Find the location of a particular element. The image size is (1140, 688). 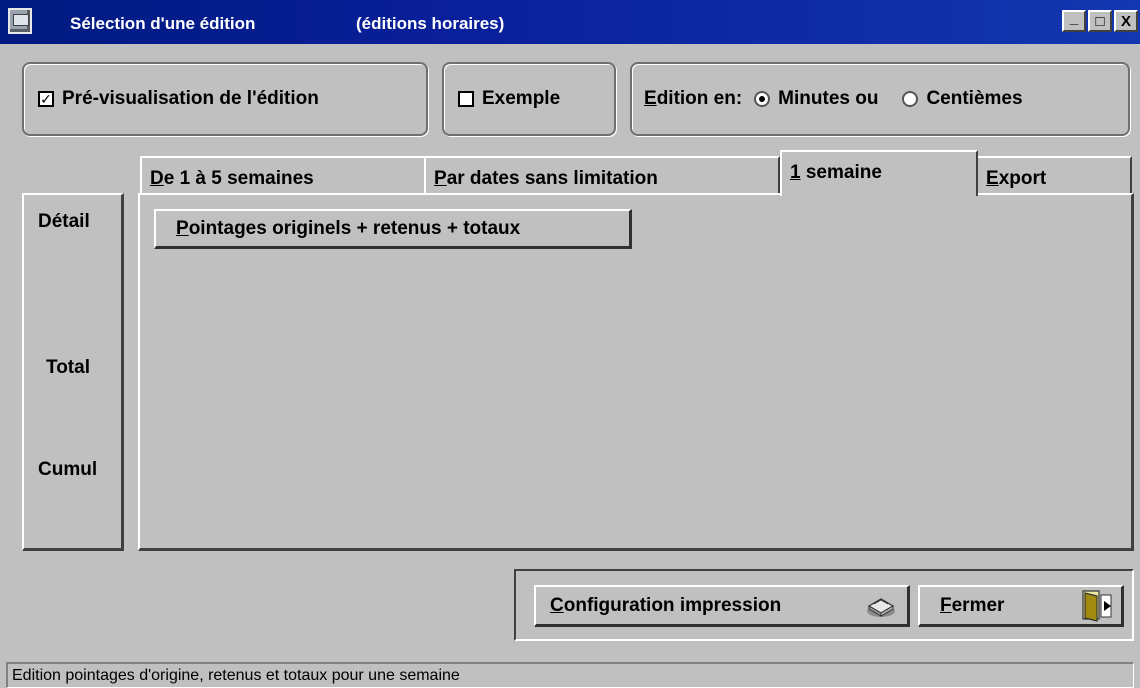

printer-icon is located at coordinates (881, 607).